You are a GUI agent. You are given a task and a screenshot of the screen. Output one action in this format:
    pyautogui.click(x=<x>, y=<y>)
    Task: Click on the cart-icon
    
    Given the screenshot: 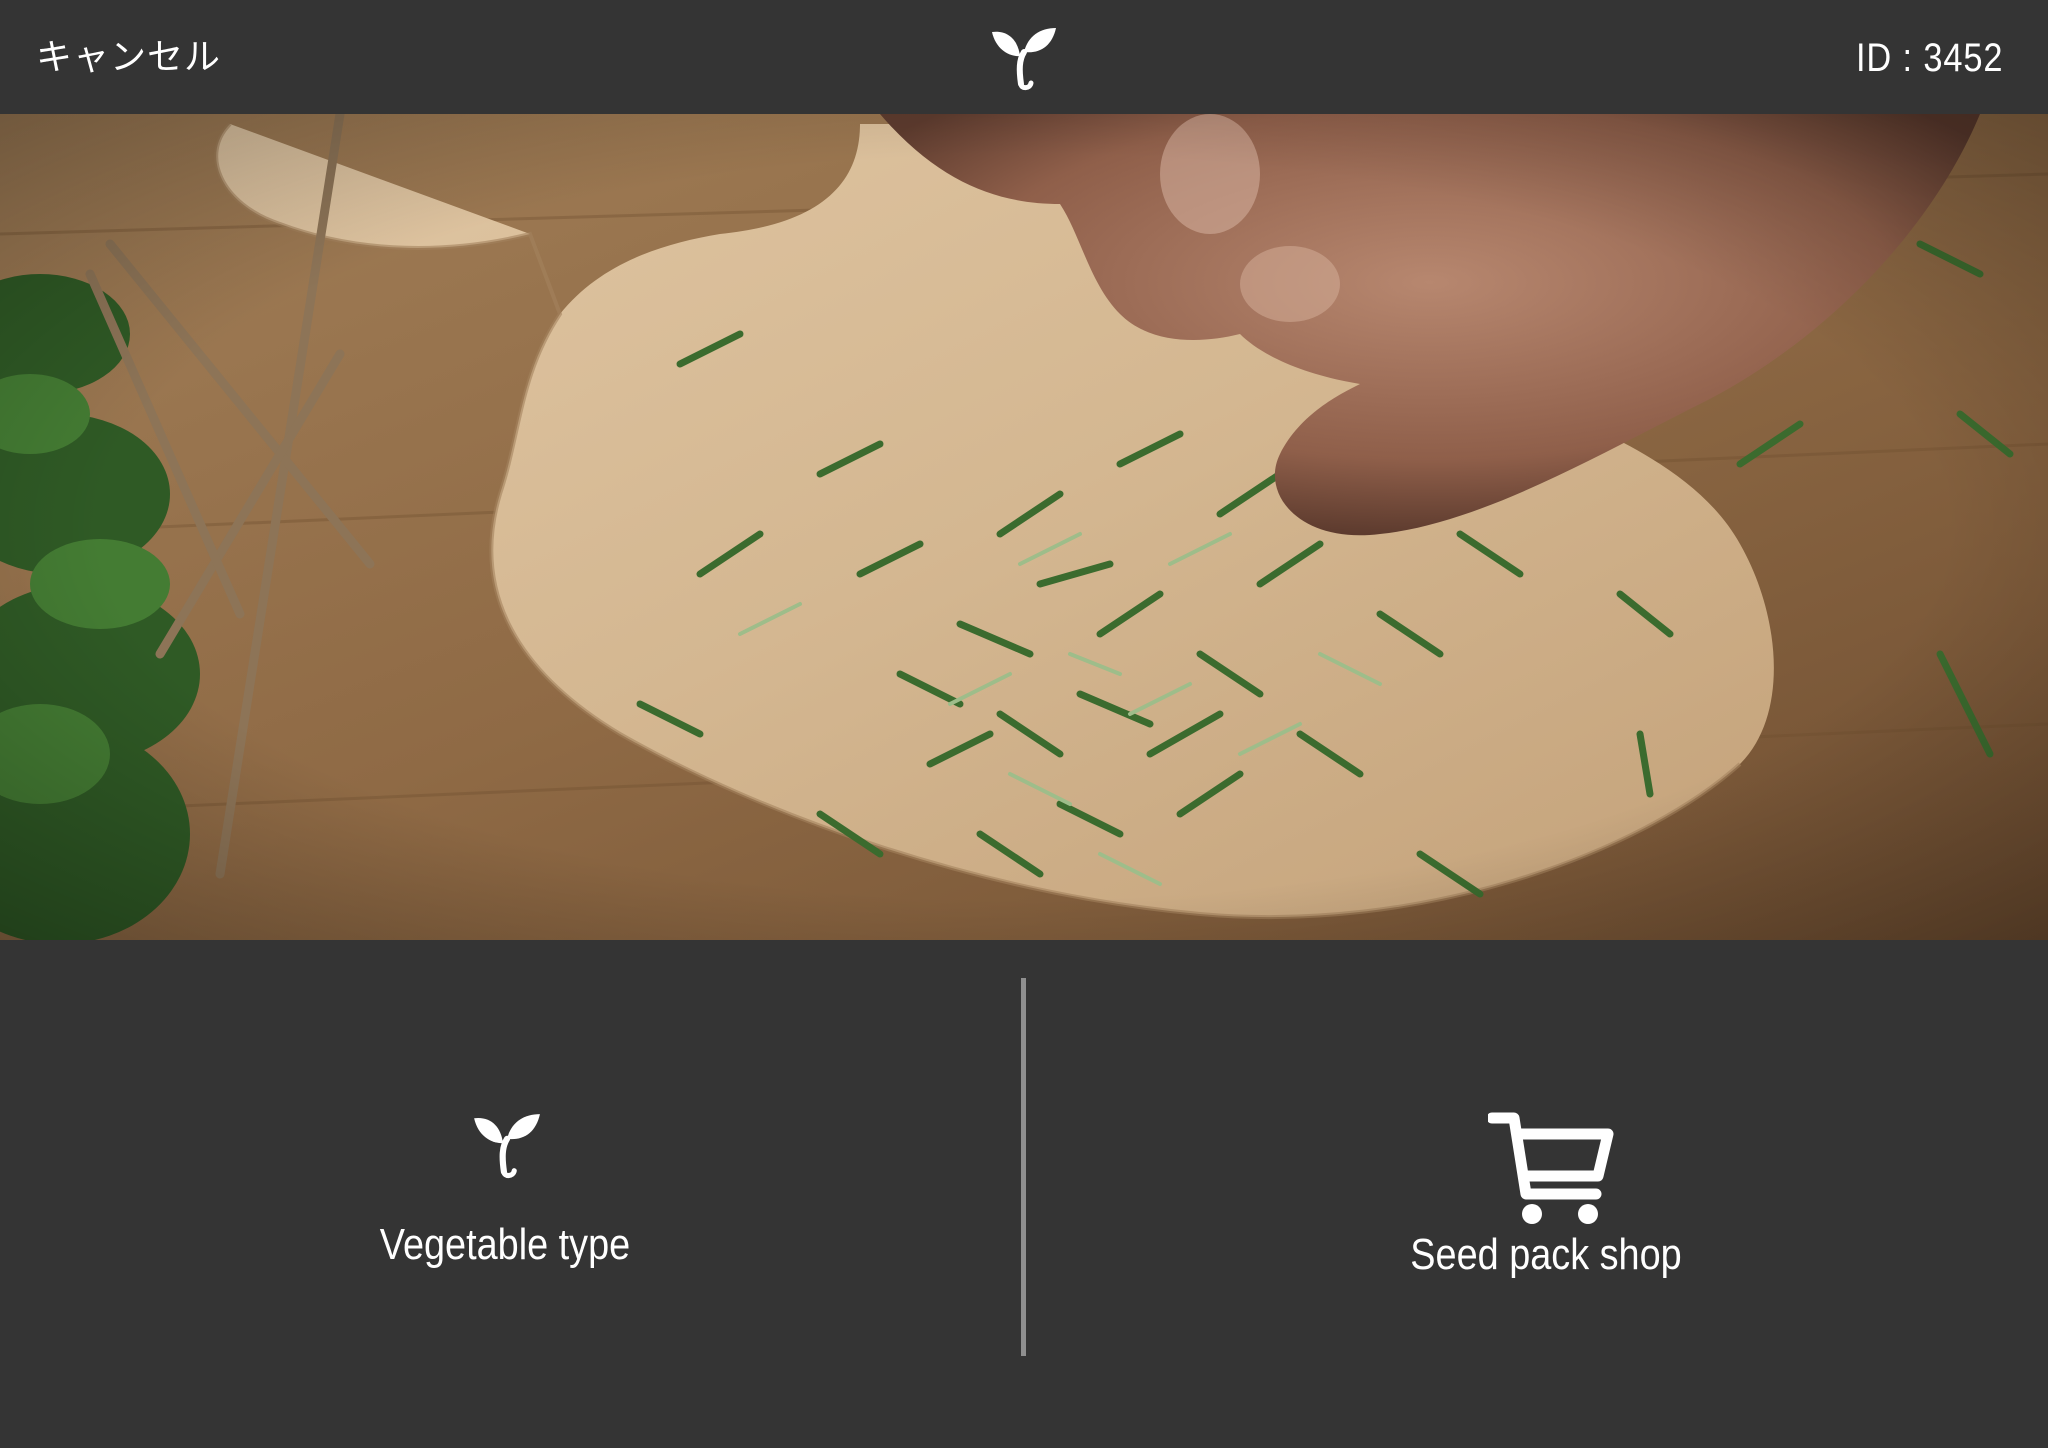 What is the action you would take?
    pyautogui.click(x=1551, y=1168)
    